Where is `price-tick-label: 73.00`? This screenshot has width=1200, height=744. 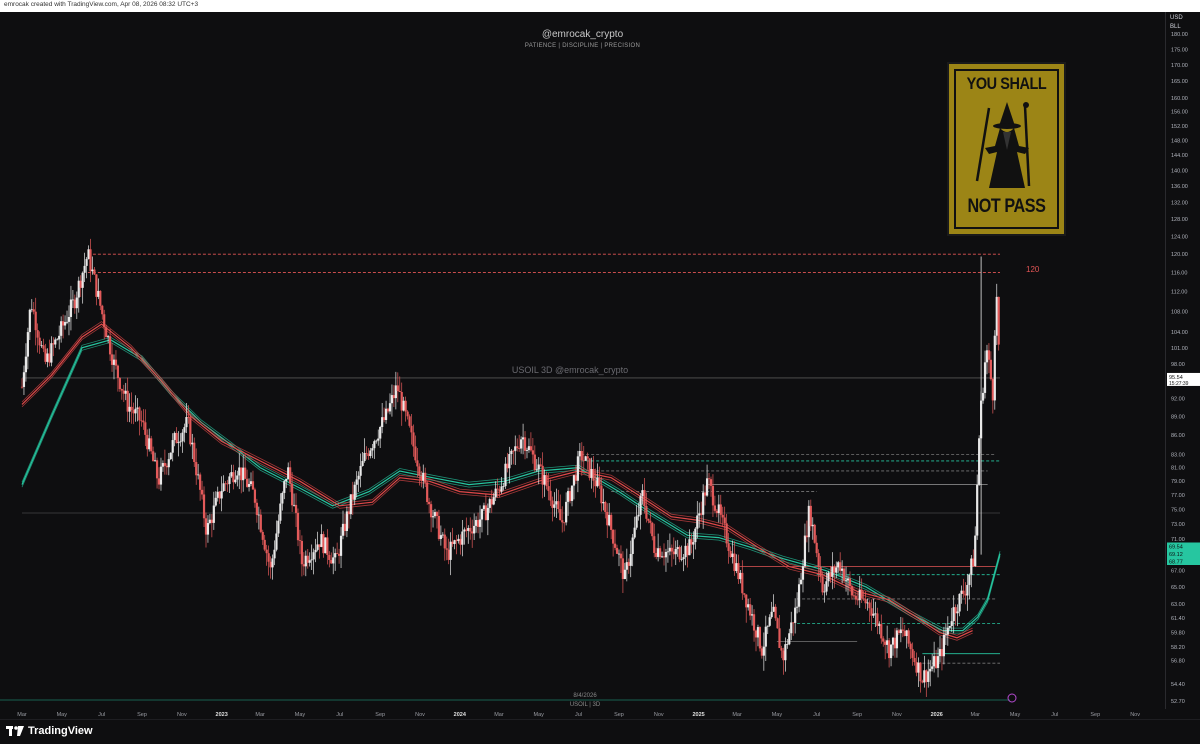 price-tick-label: 73.00 is located at coordinates (1178, 525).